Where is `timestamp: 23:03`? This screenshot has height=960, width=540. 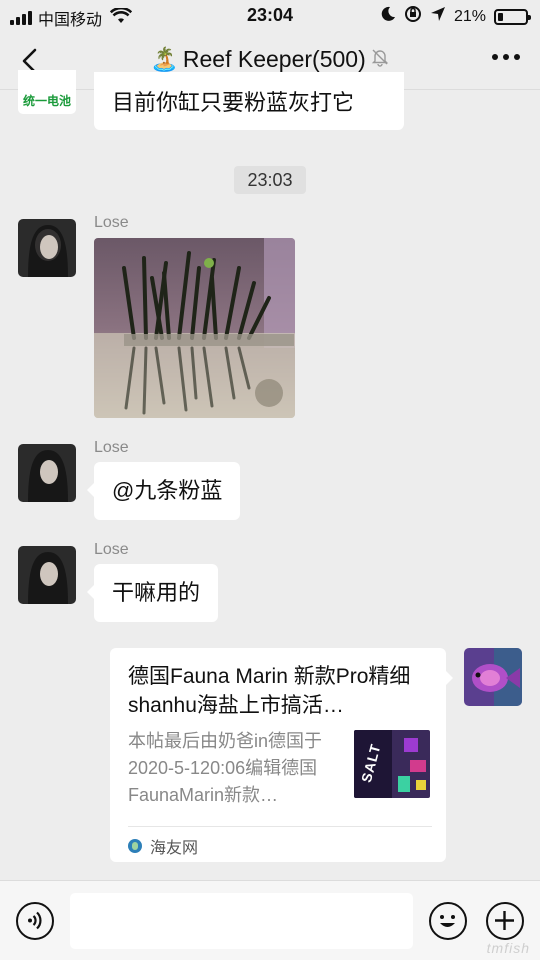 timestamp: 23:03 is located at coordinates (270, 180).